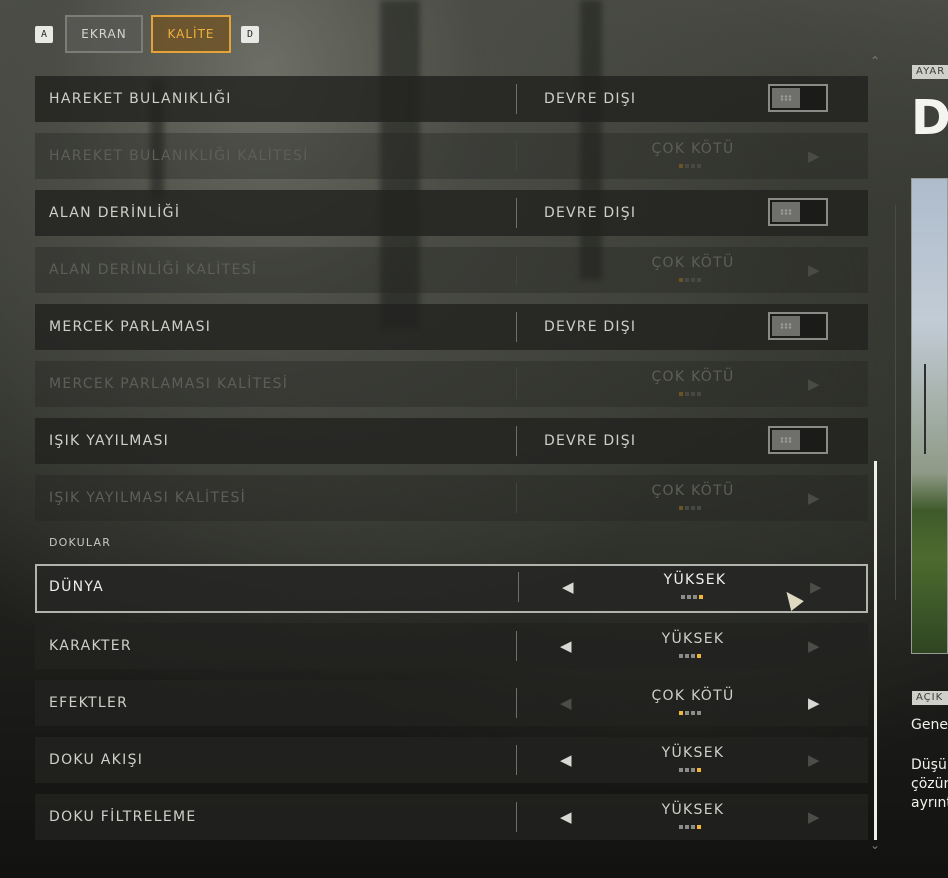 This screenshot has height=878, width=948. Describe the element at coordinates (451, 498) in the screenshot. I see `setting-row-bloom-quality: IŞIK YAYILMASI KALİTESİ ÇOK KÖTÜ ▶` at that location.